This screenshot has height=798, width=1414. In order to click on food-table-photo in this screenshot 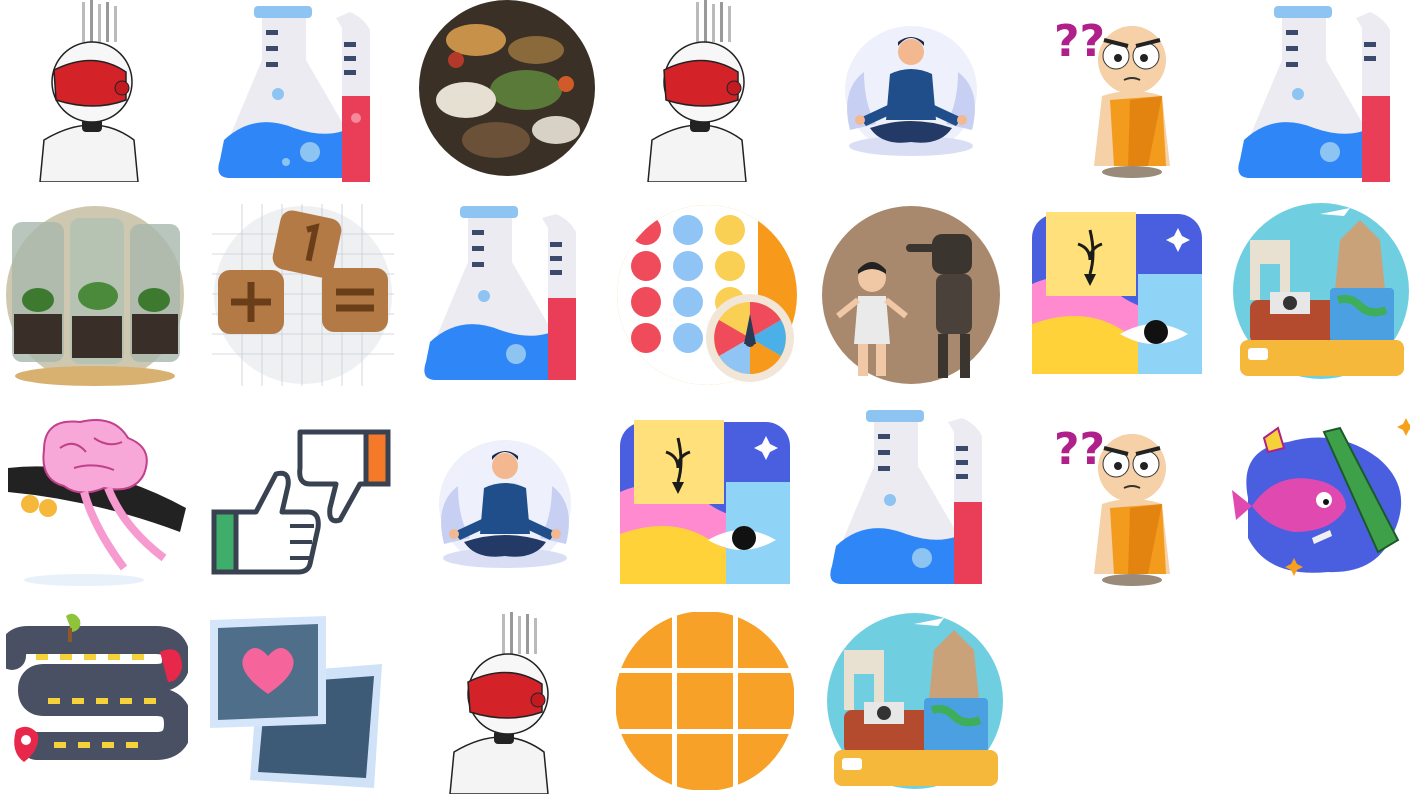, I will do `click(507, 91)`.